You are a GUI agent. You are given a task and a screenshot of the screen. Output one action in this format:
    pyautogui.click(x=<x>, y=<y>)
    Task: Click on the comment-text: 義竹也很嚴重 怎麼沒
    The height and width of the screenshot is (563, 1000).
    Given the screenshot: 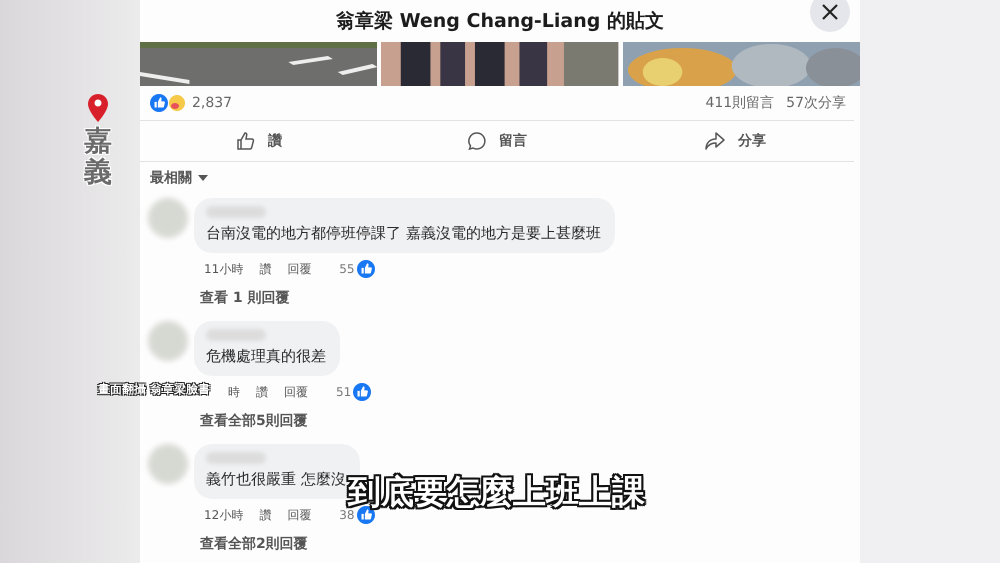 What is the action you would take?
    pyautogui.click(x=276, y=479)
    